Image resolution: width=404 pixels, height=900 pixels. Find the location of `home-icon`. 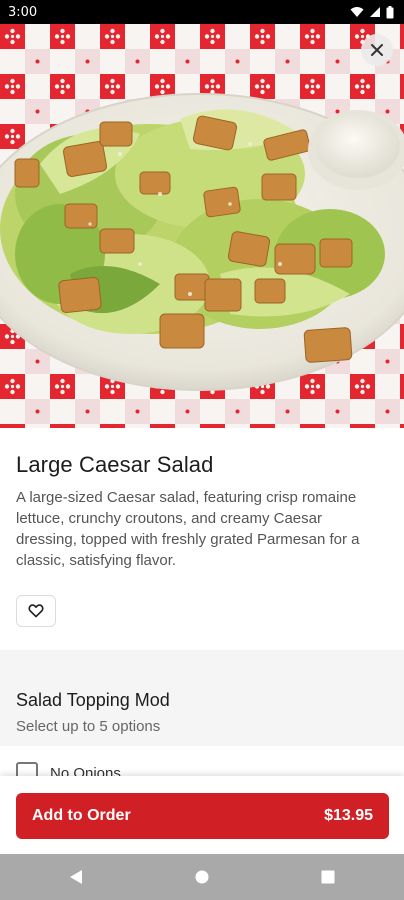

home-icon is located at coordinates (202, 877).